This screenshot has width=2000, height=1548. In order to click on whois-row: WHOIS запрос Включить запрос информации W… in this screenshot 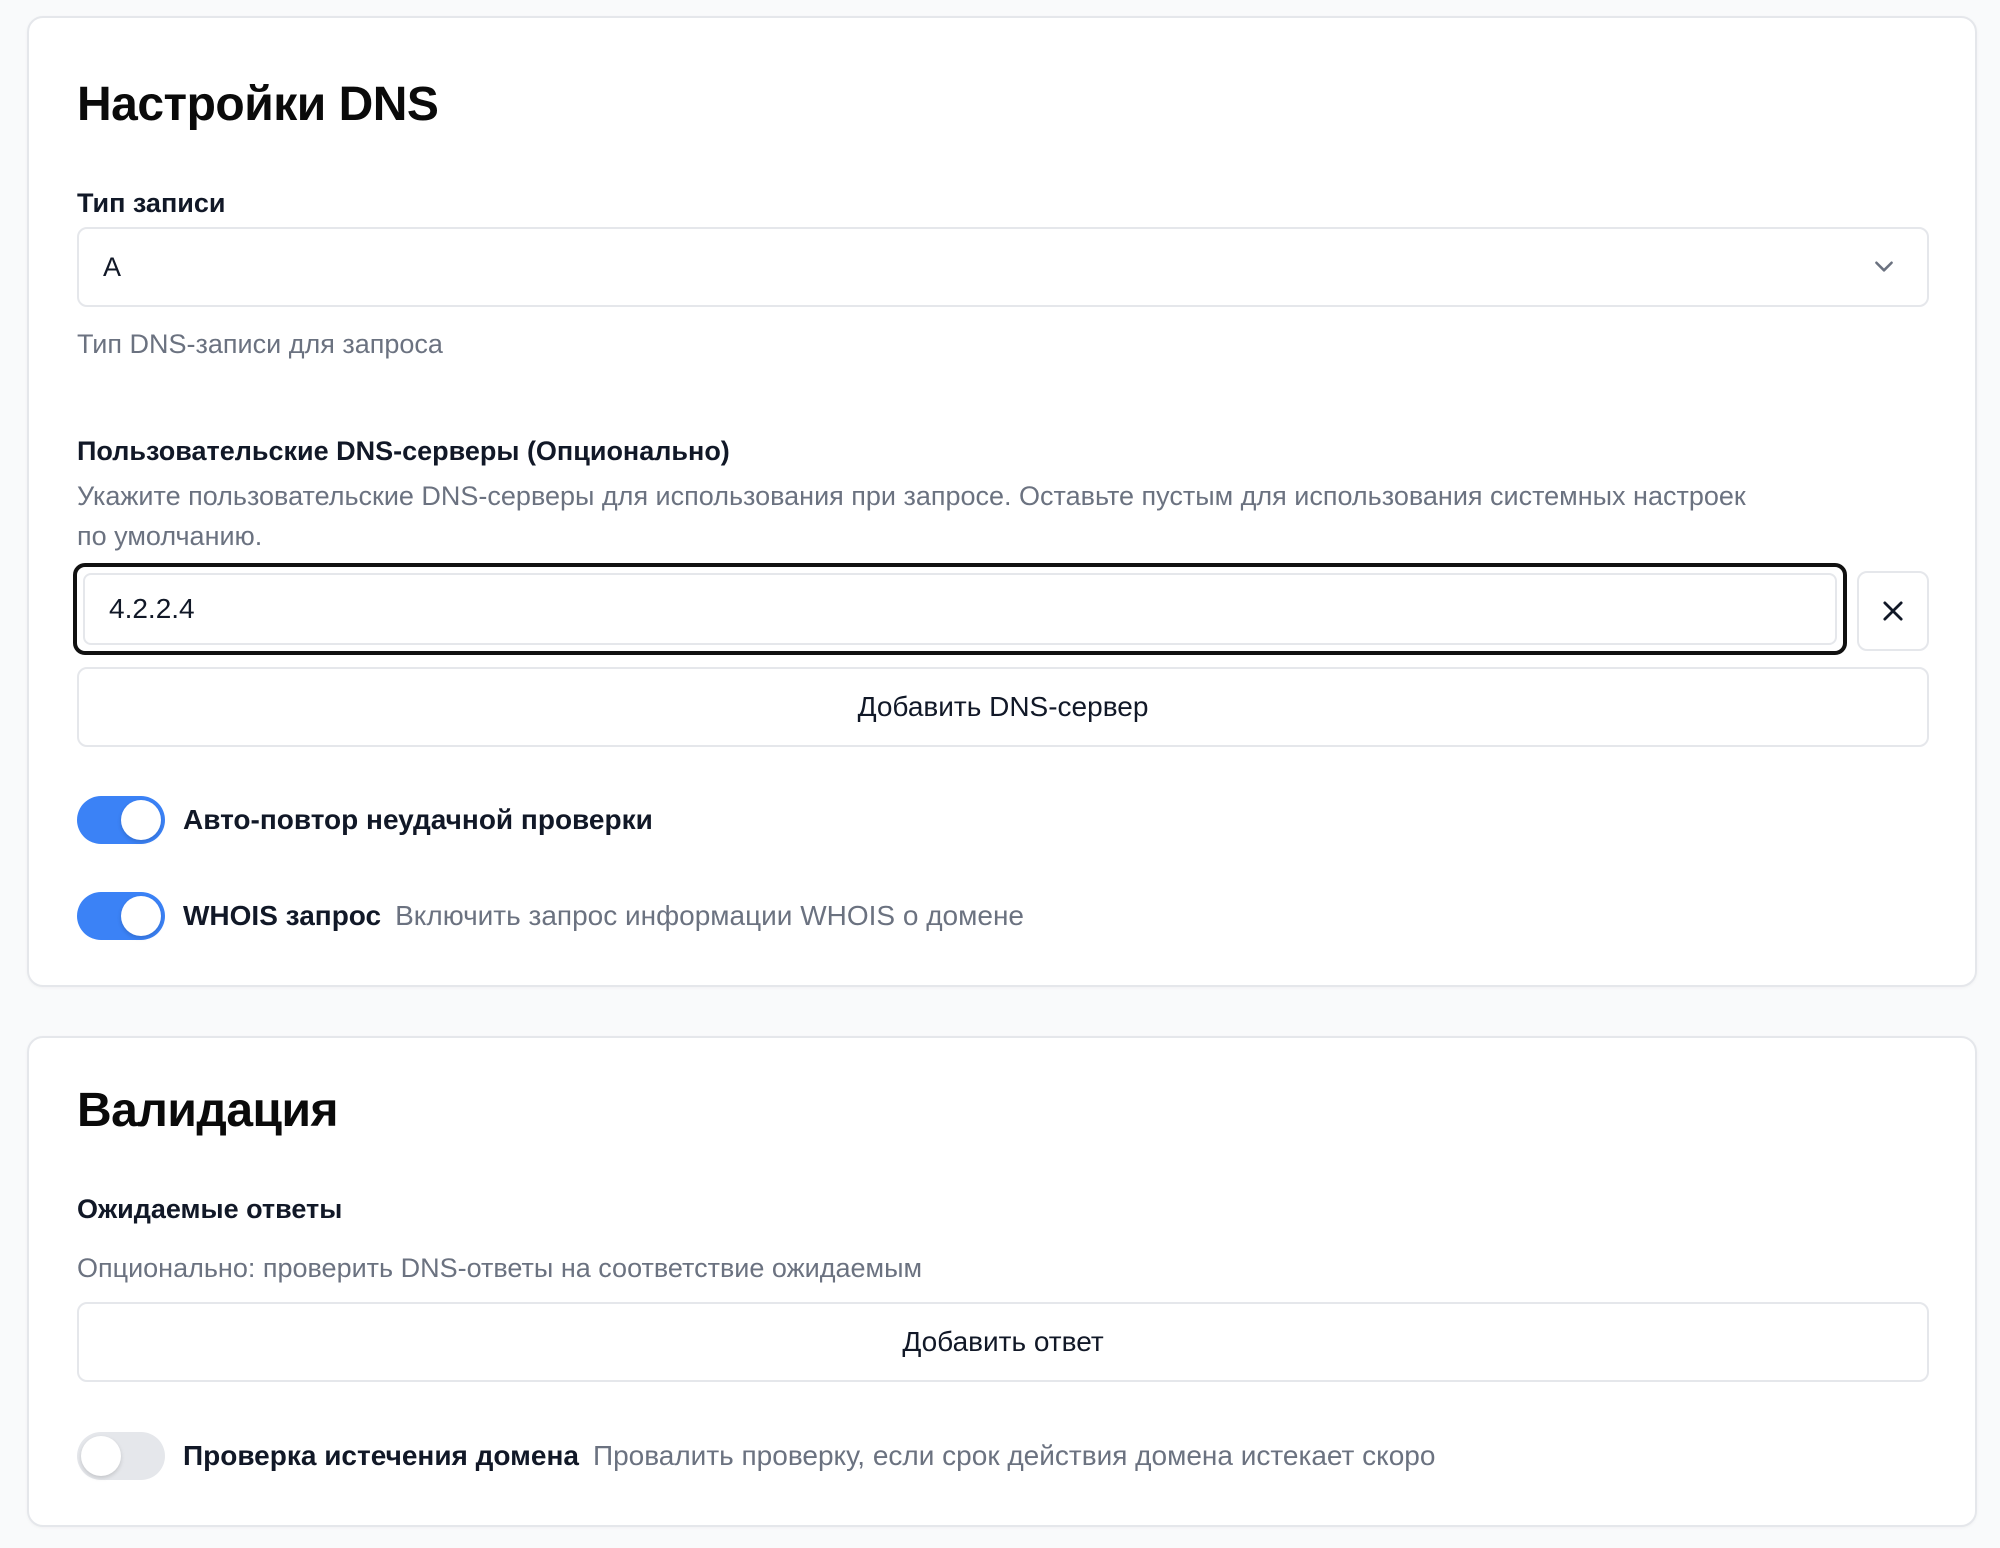, I will do `click(603, 916)`.